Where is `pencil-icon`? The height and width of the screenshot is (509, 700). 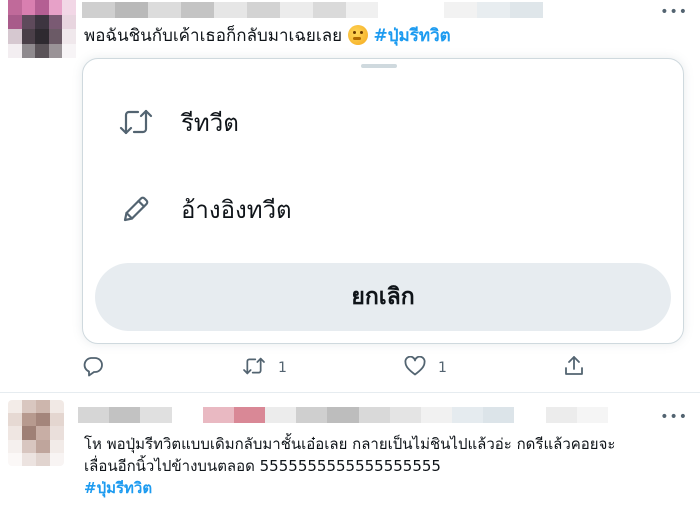
pencil-icon is located at coordinates (136, 209).